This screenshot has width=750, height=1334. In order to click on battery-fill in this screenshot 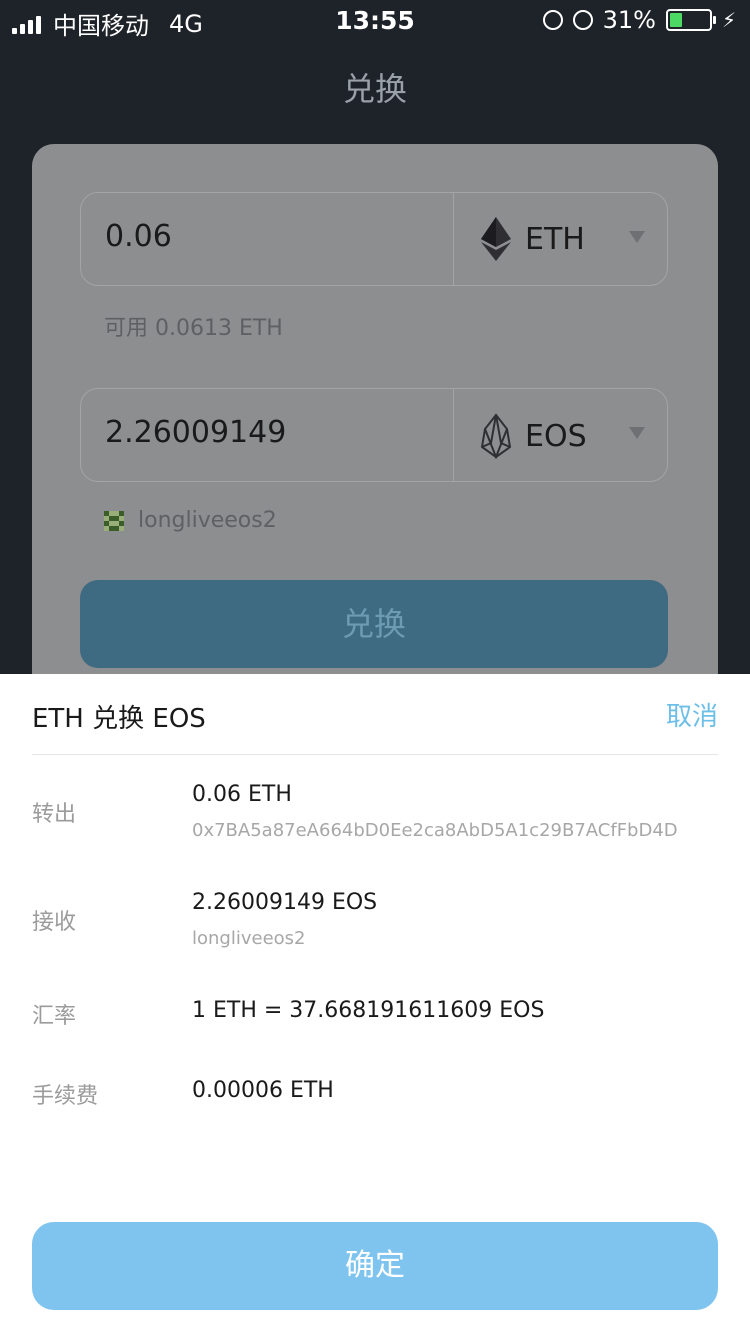, I will do `click(675, 20)`.